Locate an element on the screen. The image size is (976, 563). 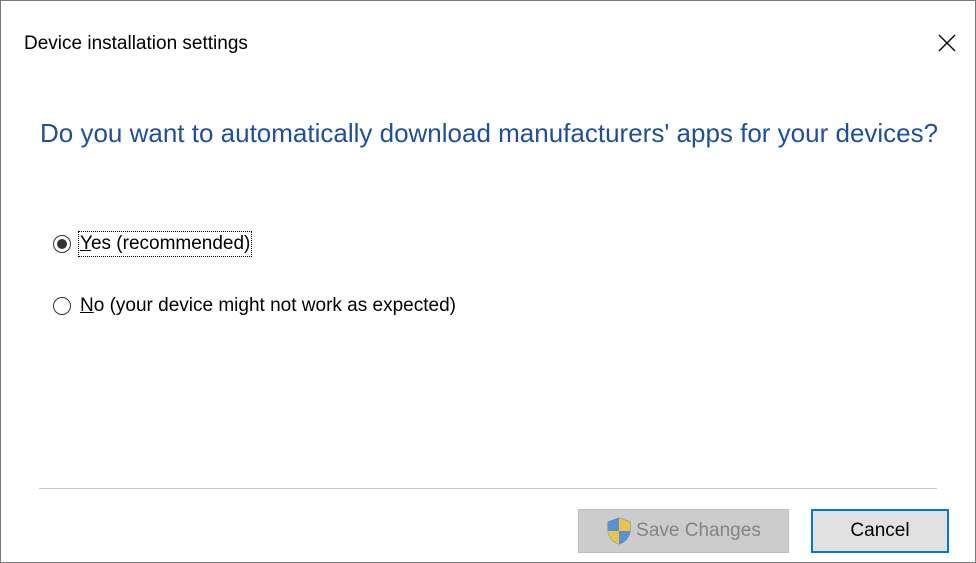
radio-option-yes: Yes (recommended) is located at coordinates (153, 244).